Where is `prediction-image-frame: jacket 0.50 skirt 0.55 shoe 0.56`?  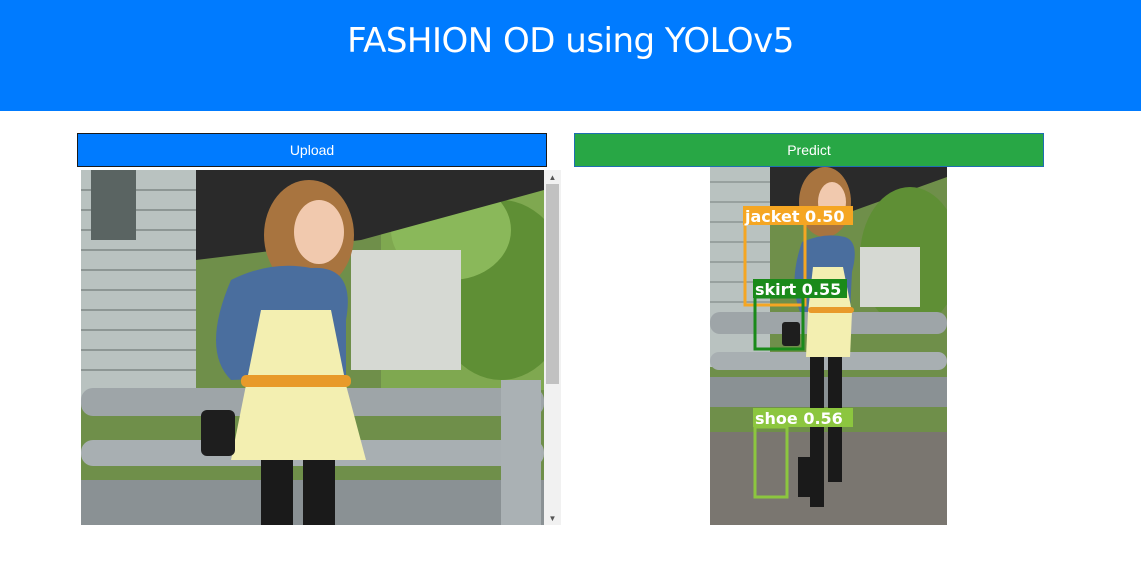
prediction-image-frame: jacket 0.50 skirt 0.55 shoe 0.56 is located at coordinates (828, 346).